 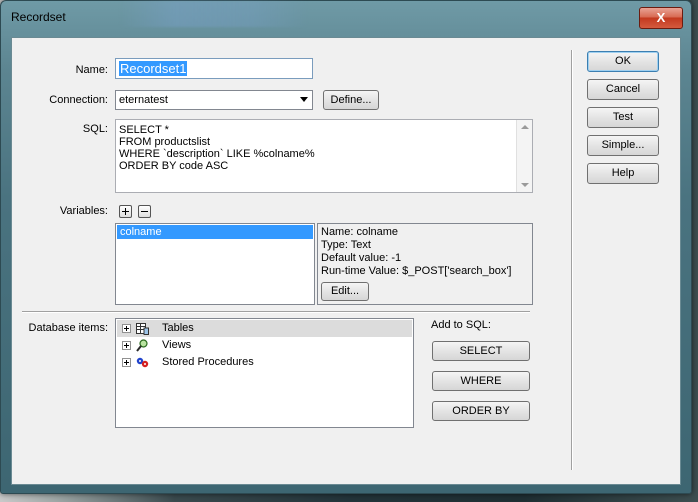 I want to click on test-button: Test, so click(x=623, y=117).